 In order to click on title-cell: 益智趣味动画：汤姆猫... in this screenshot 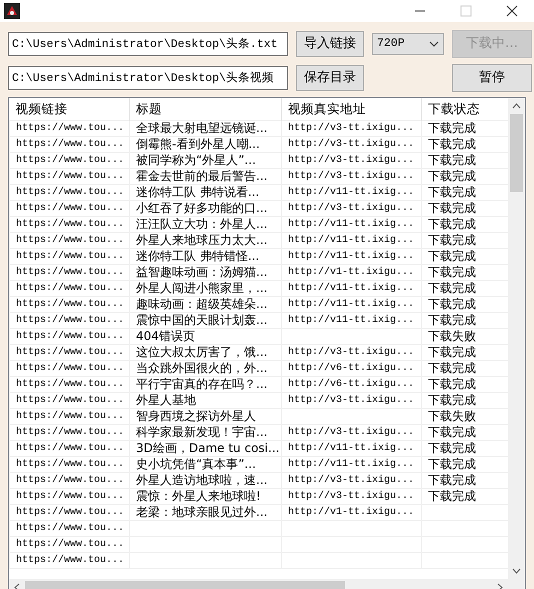, I will do `click(202, 272)`.